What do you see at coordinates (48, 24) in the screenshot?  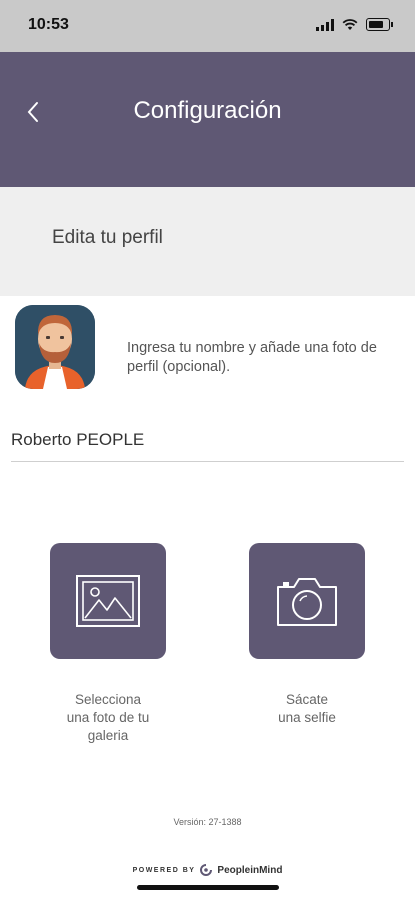 I see `status-time: 10:53` at bounding box center [48, 24].